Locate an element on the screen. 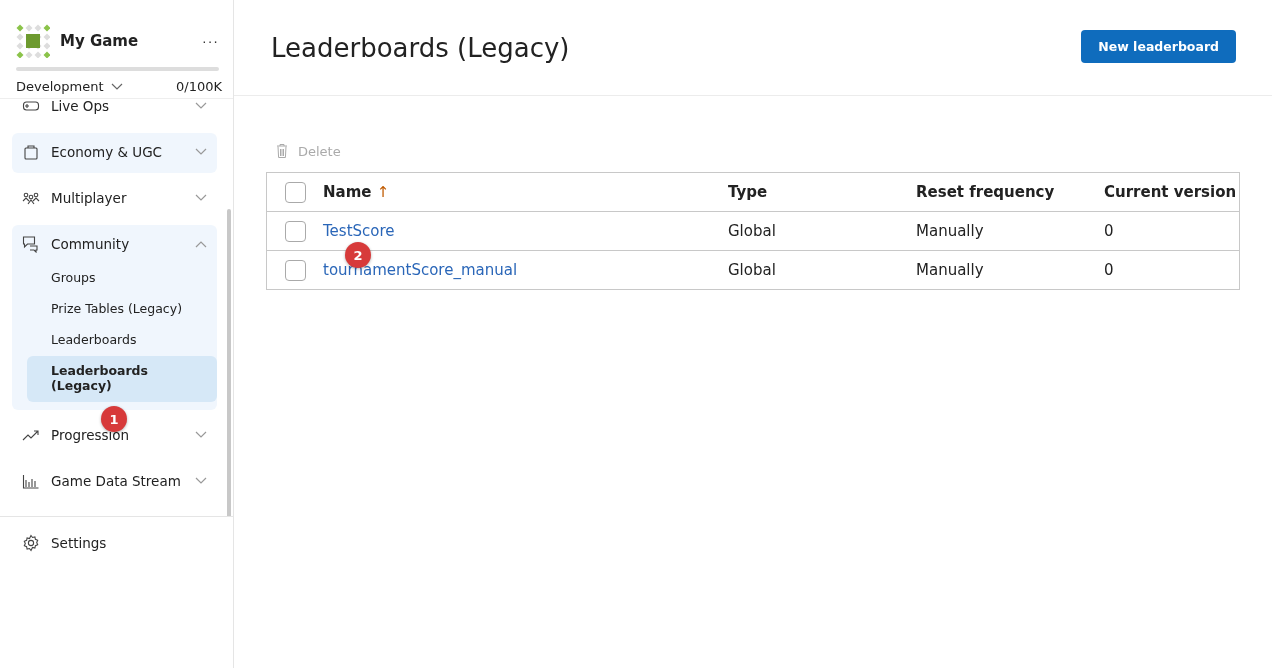  bar-chart-icon is located at coordinates (31, 481).